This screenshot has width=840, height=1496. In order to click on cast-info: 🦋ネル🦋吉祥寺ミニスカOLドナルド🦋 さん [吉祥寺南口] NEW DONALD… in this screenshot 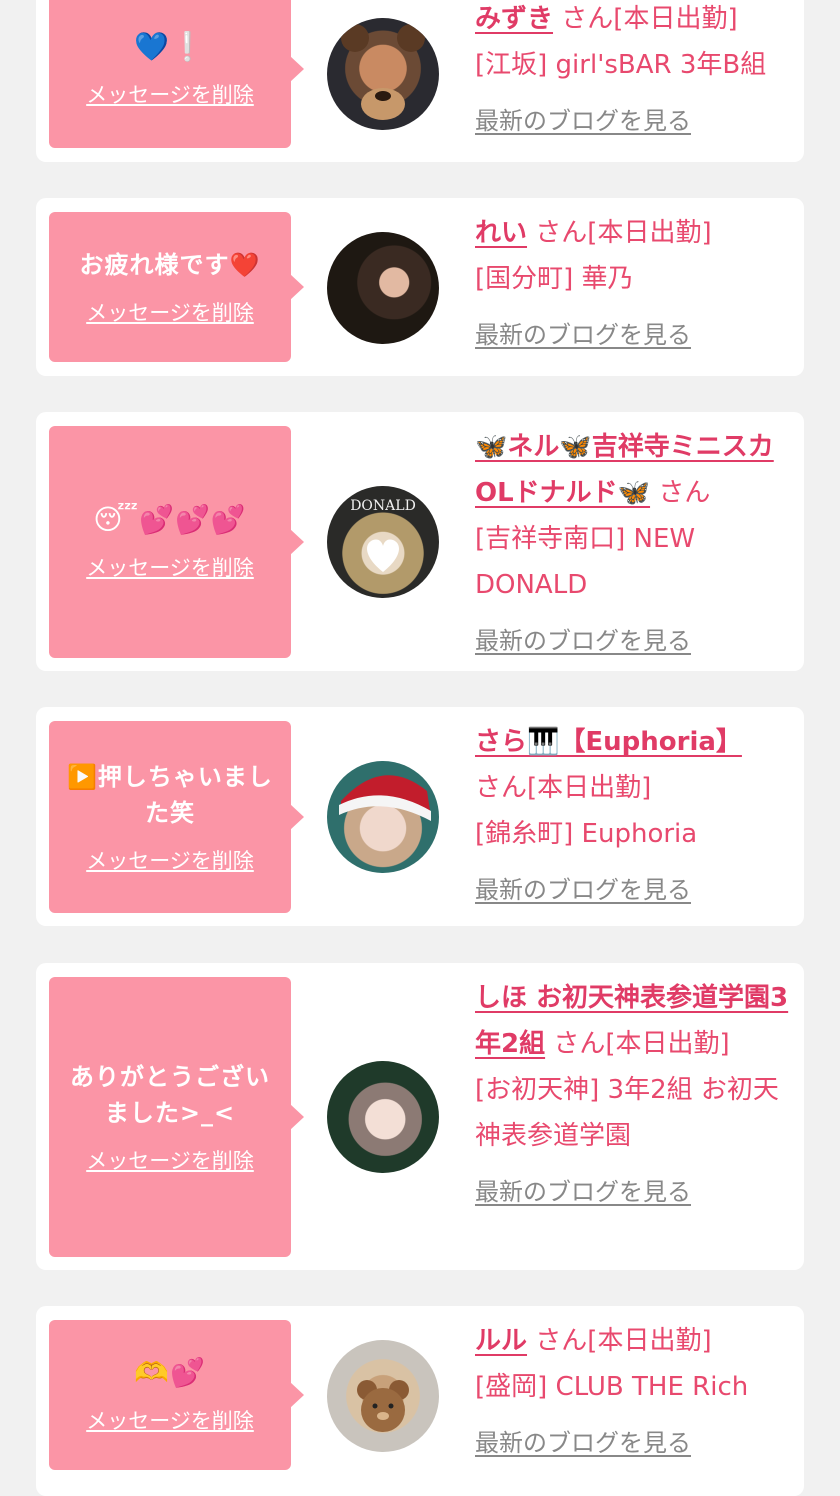, I will do `click(634, 544)`.